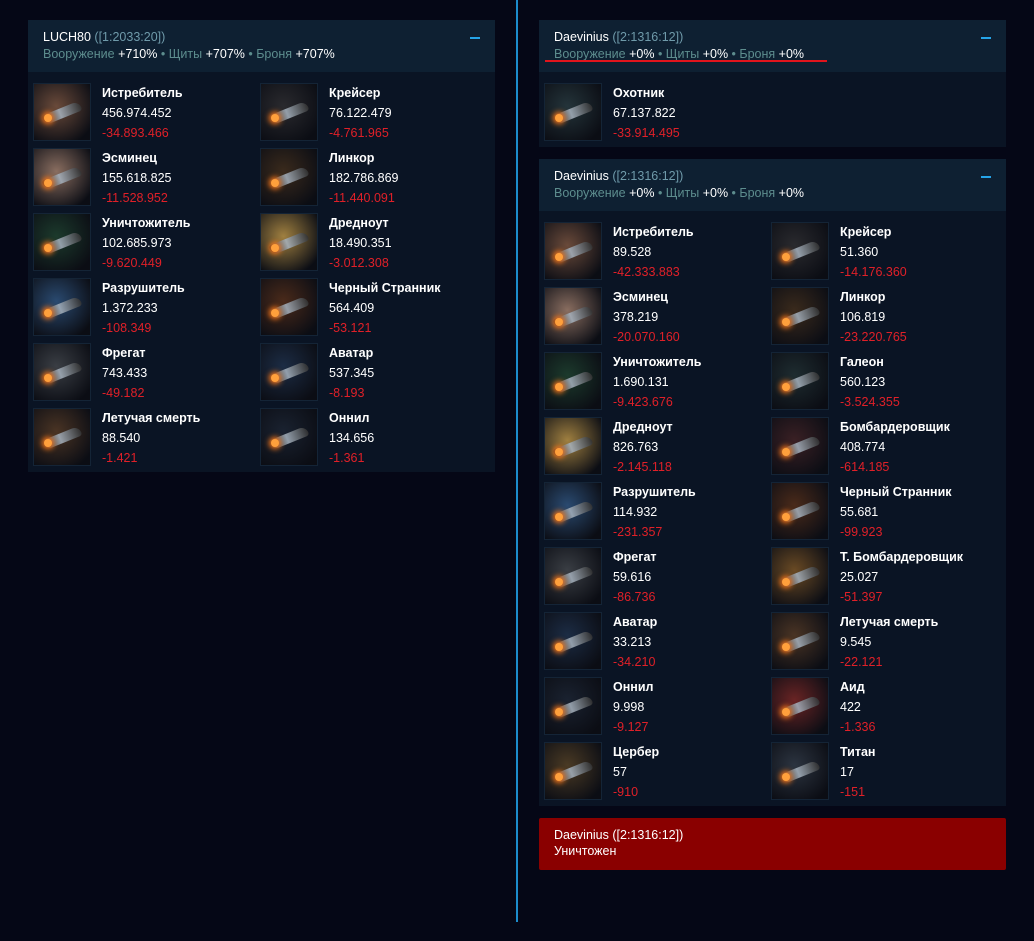 This screenshot has height=941, width=1034. What do you see at coordinates (351, 439) in the screenshot?
I see `ship-info: Оннил 134.656 -1.361` at bounding box center [351, 439].